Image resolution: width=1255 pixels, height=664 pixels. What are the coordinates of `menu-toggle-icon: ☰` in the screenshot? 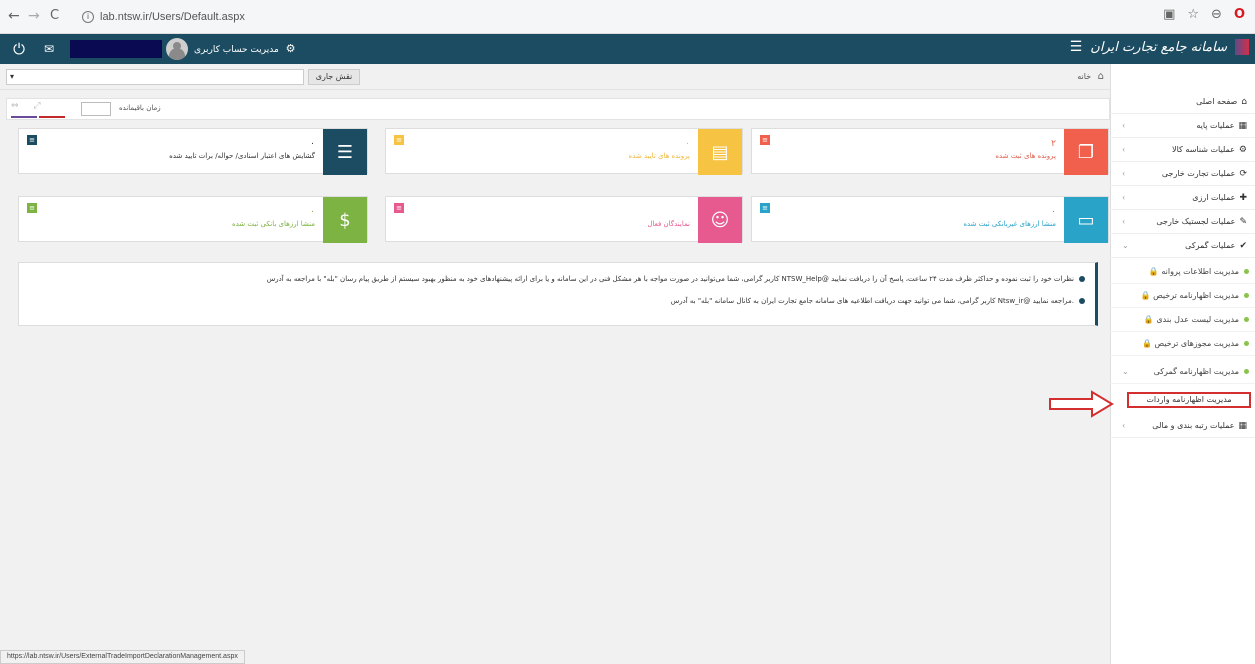 It's located at (1076, 47).